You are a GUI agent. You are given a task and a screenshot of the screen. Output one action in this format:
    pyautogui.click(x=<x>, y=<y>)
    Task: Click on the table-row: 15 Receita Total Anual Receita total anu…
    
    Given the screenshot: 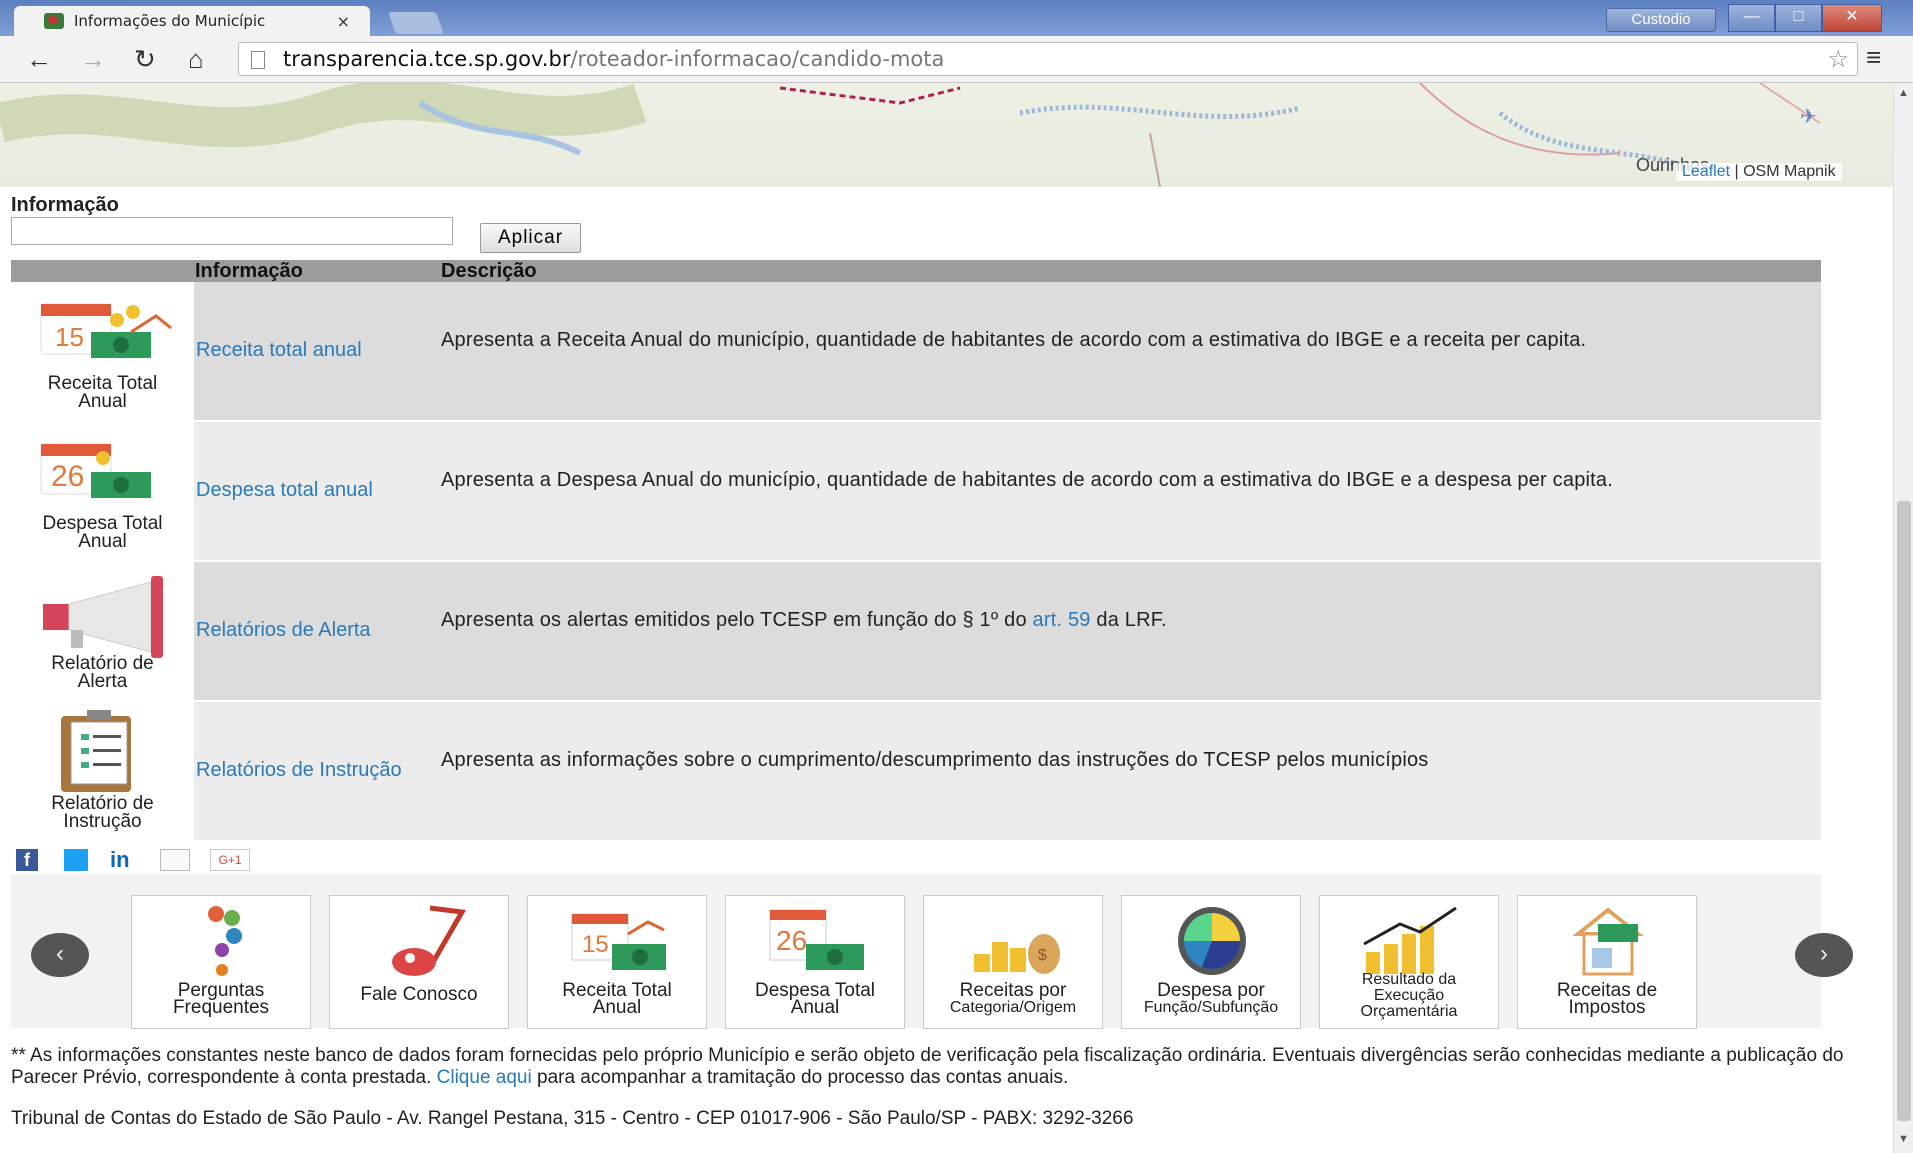 What is the action you would take?
    pyautogui.click(x=916, y=351)
    